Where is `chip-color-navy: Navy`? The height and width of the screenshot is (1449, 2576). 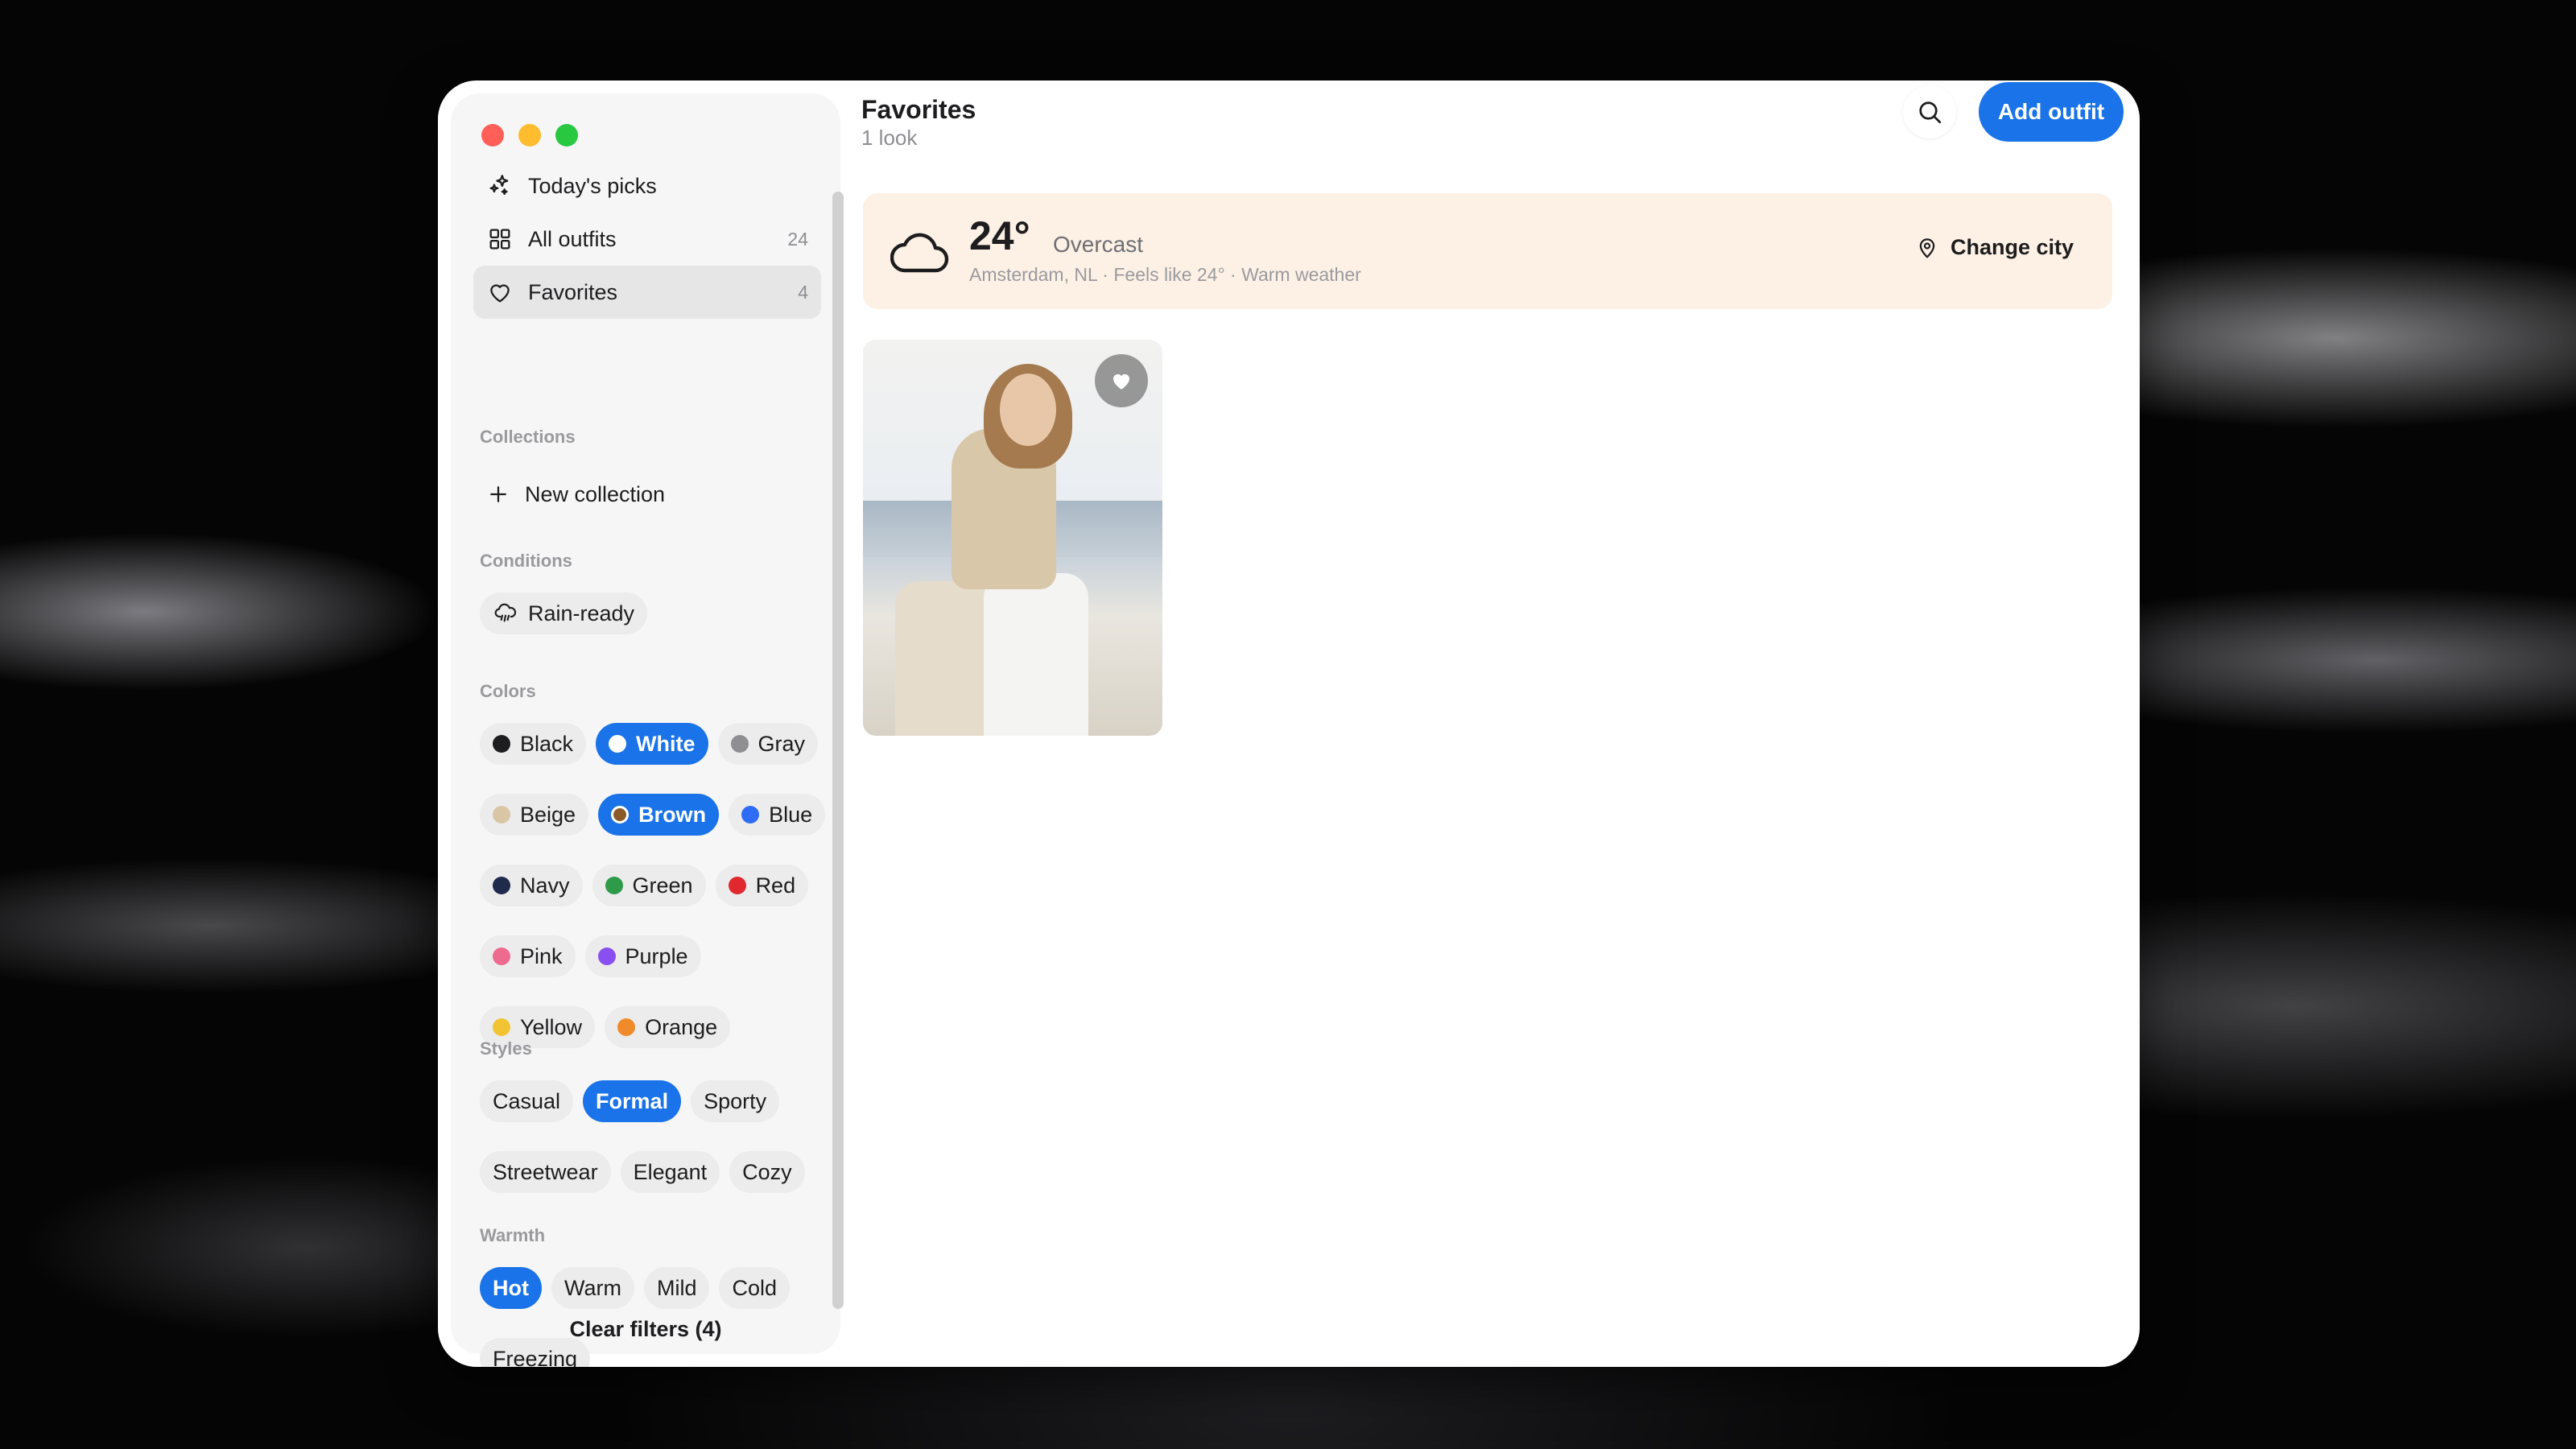 chip-color-navy: Navy is located at coordinates (531, 885).